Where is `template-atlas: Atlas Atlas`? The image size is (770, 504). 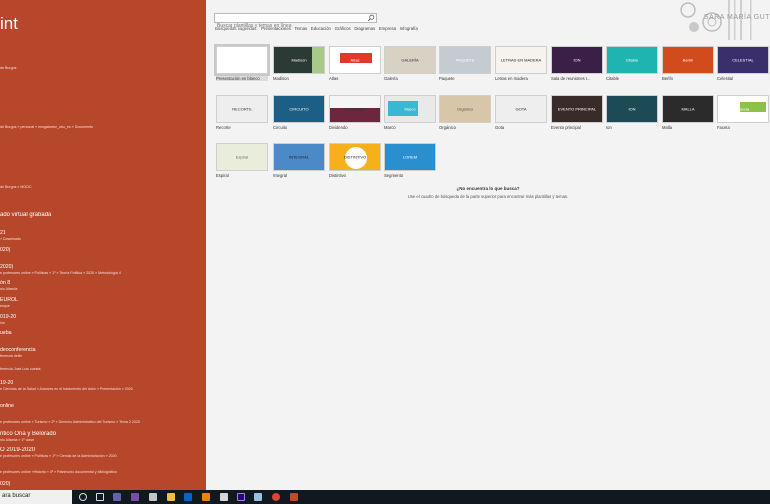
template-atlas: Atlas Atlas is located at coordinates (355, 63).